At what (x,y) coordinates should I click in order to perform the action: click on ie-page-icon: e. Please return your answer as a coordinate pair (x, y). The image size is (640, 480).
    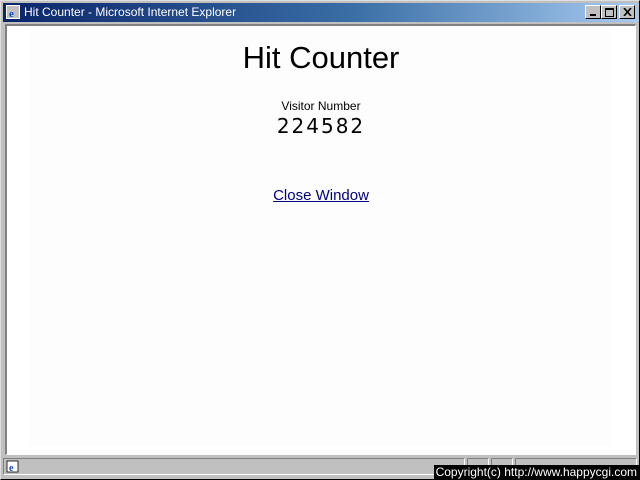
    Looking at the image, I should click on (12, 467).